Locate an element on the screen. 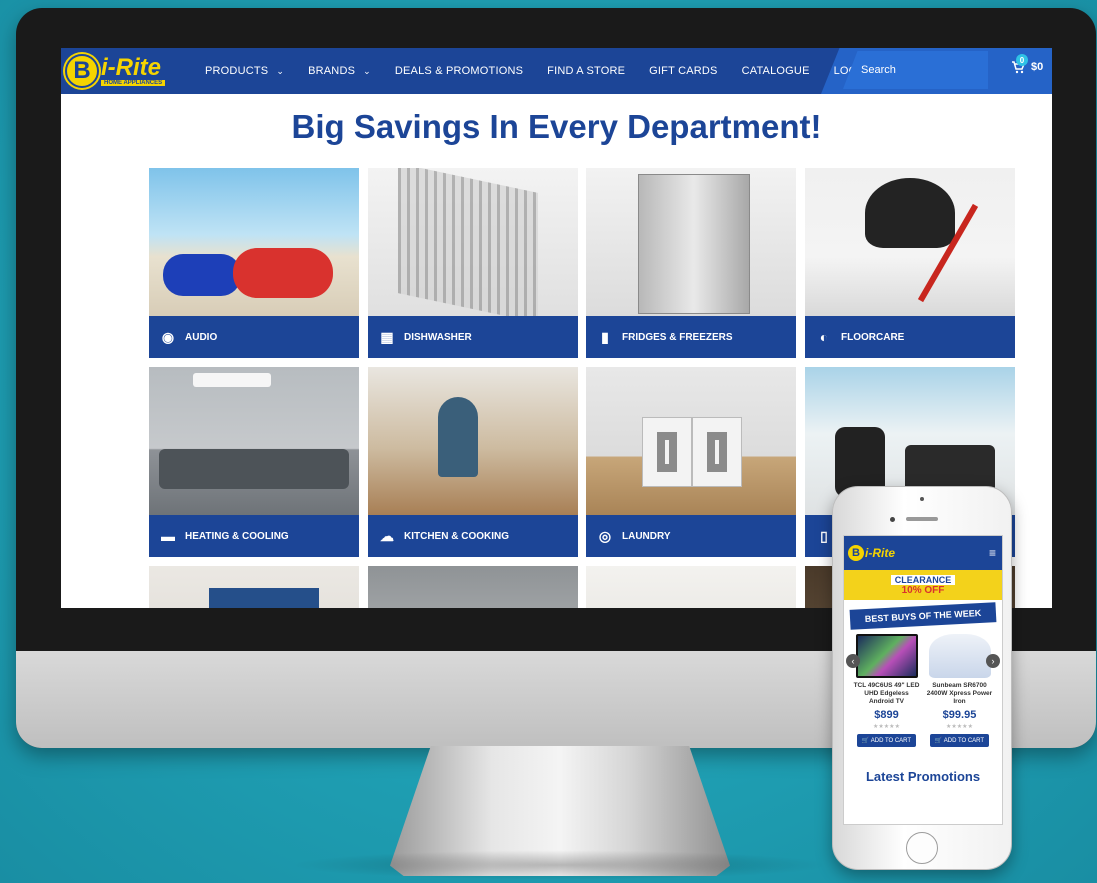 The height and width of the screenshot is (883, 1097). category-audio: ◉ AUDIO is located at coordinates (254, 263).